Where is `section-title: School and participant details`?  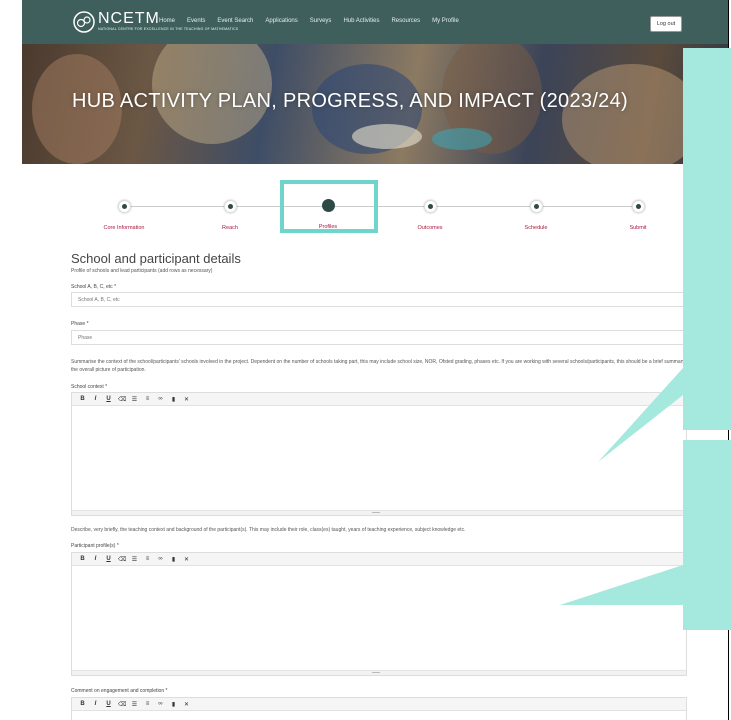 section-title: School and participant details is located at coordinates (156, 258).